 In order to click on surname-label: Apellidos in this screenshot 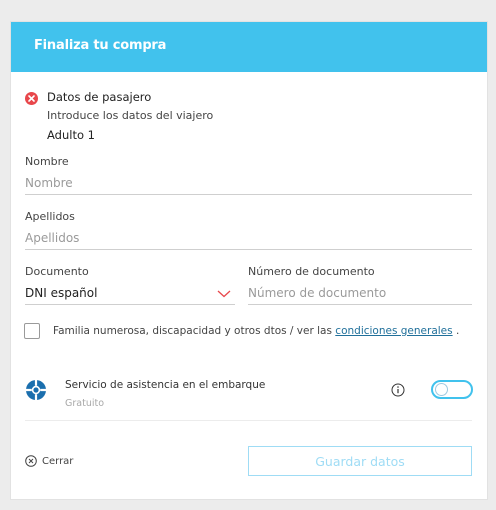, I will do `click(50, 216)`.